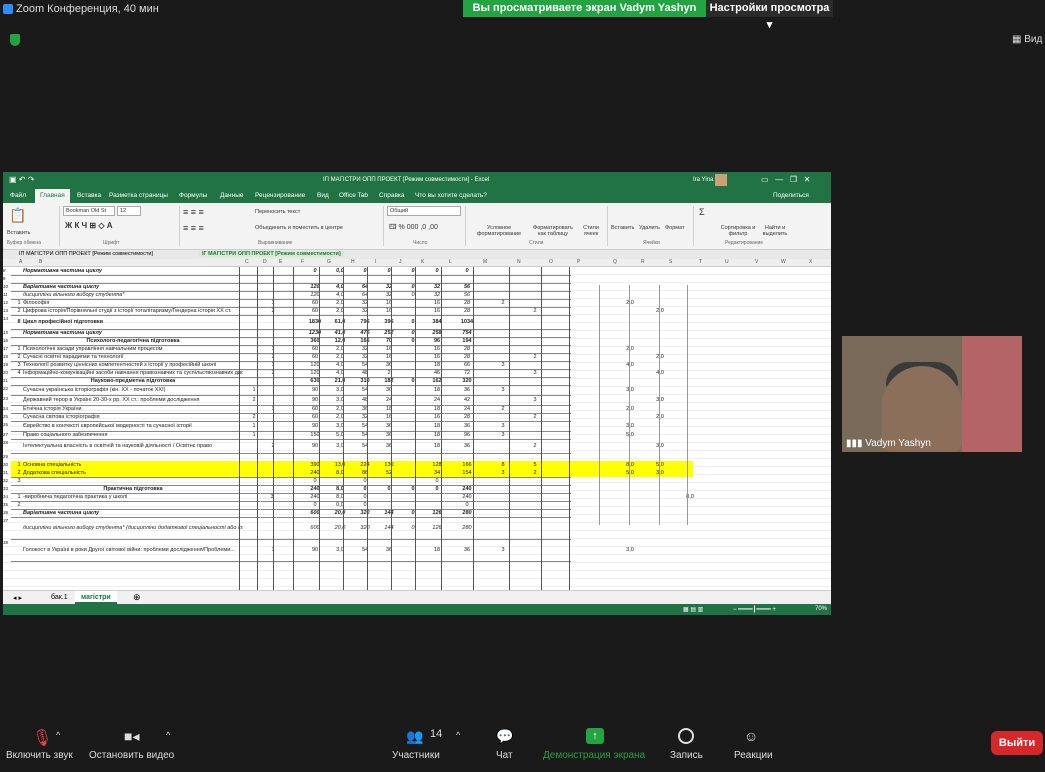  Describe the element at coordinates (417, 303) in the screenshot. I see `table-row: 121Філософія1602,03216162822,0` at that location.